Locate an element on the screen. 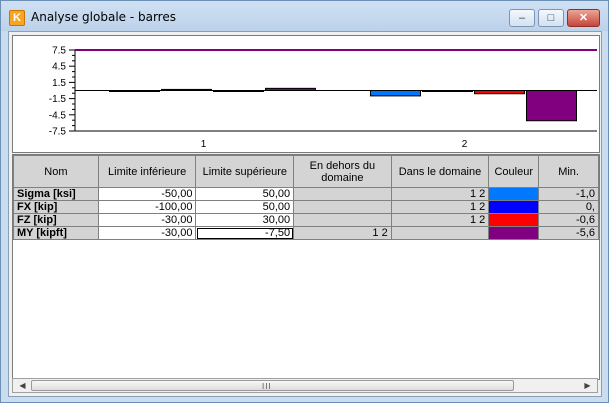 The height and width of the screenshot is (403, 609). close-button: ✕ is located at coordinates (583, 18).